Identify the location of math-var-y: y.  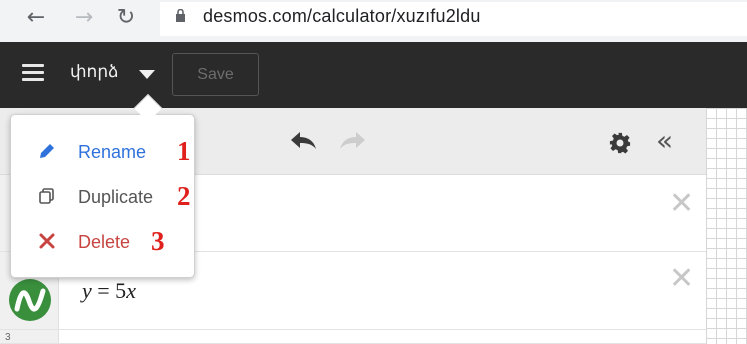
(87, 290).